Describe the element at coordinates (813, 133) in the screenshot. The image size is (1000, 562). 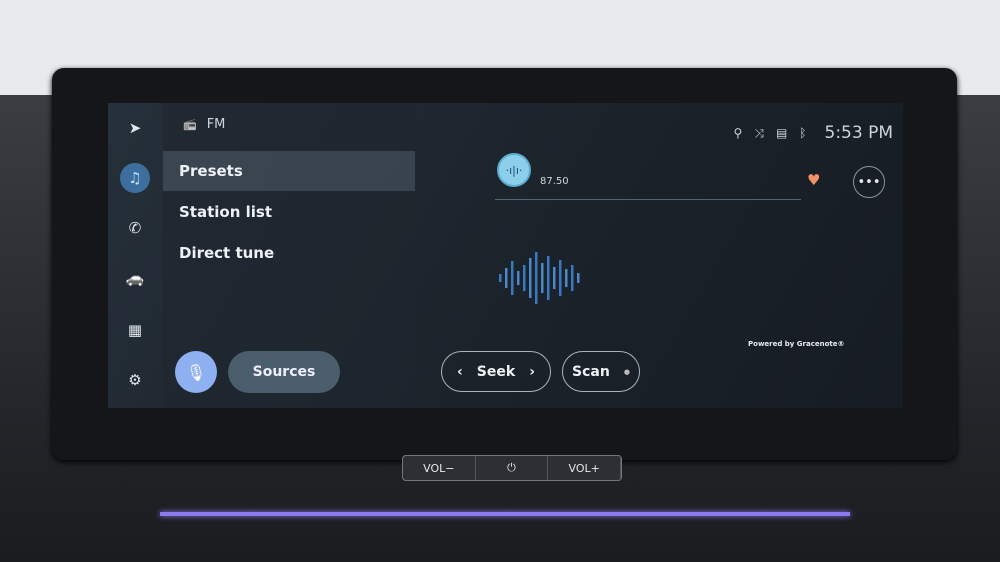
I see `status-bar: ⚲ ⤨ ▤ ᛒ 5:53 PM` at that location.